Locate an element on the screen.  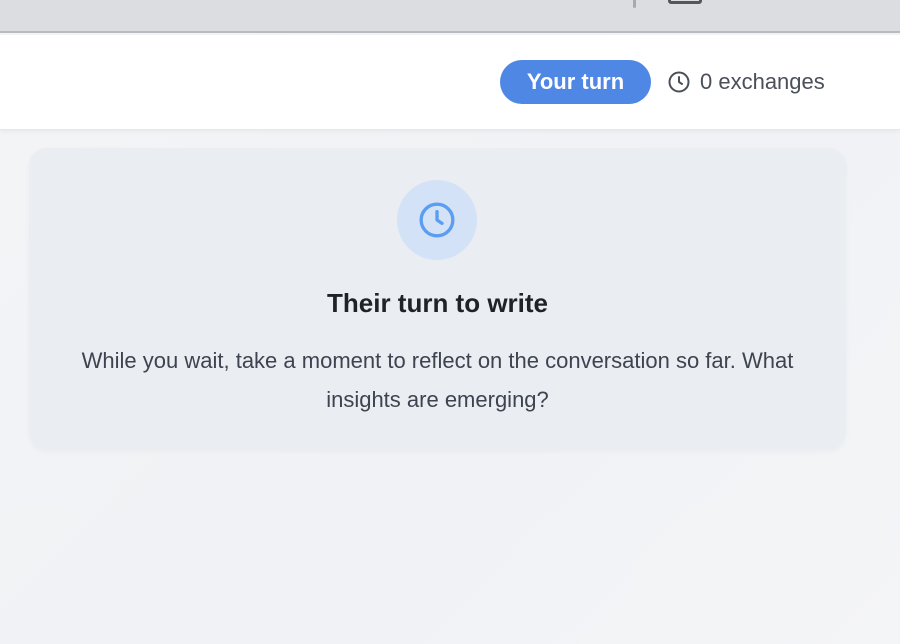
browser-chrome is located at coordinates (450, 16).